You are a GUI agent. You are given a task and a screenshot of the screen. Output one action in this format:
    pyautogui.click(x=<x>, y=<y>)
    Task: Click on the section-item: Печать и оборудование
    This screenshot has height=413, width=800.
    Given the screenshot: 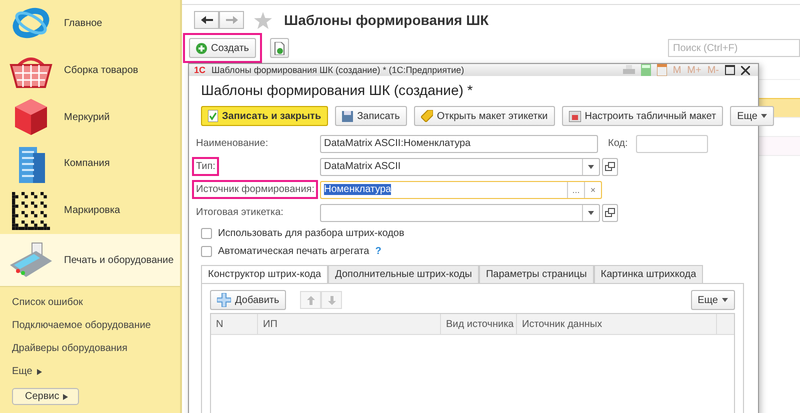 What is the action you would take?
    pyautogui.click(x=90, y=261)
    